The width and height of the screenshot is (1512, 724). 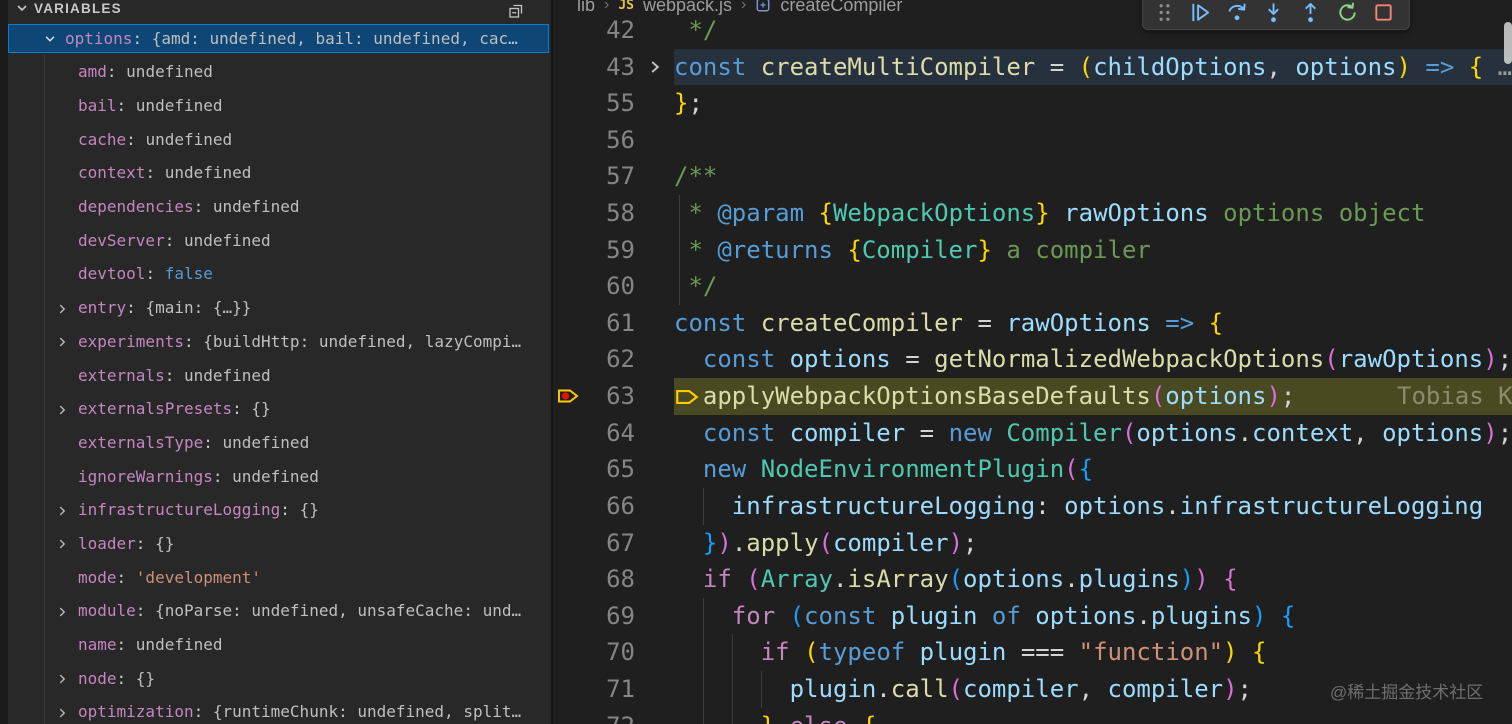 What do you see at coordinates (1201, 12) in the screenshot?
I see `continue-button` at bounding box center [1201, 12].